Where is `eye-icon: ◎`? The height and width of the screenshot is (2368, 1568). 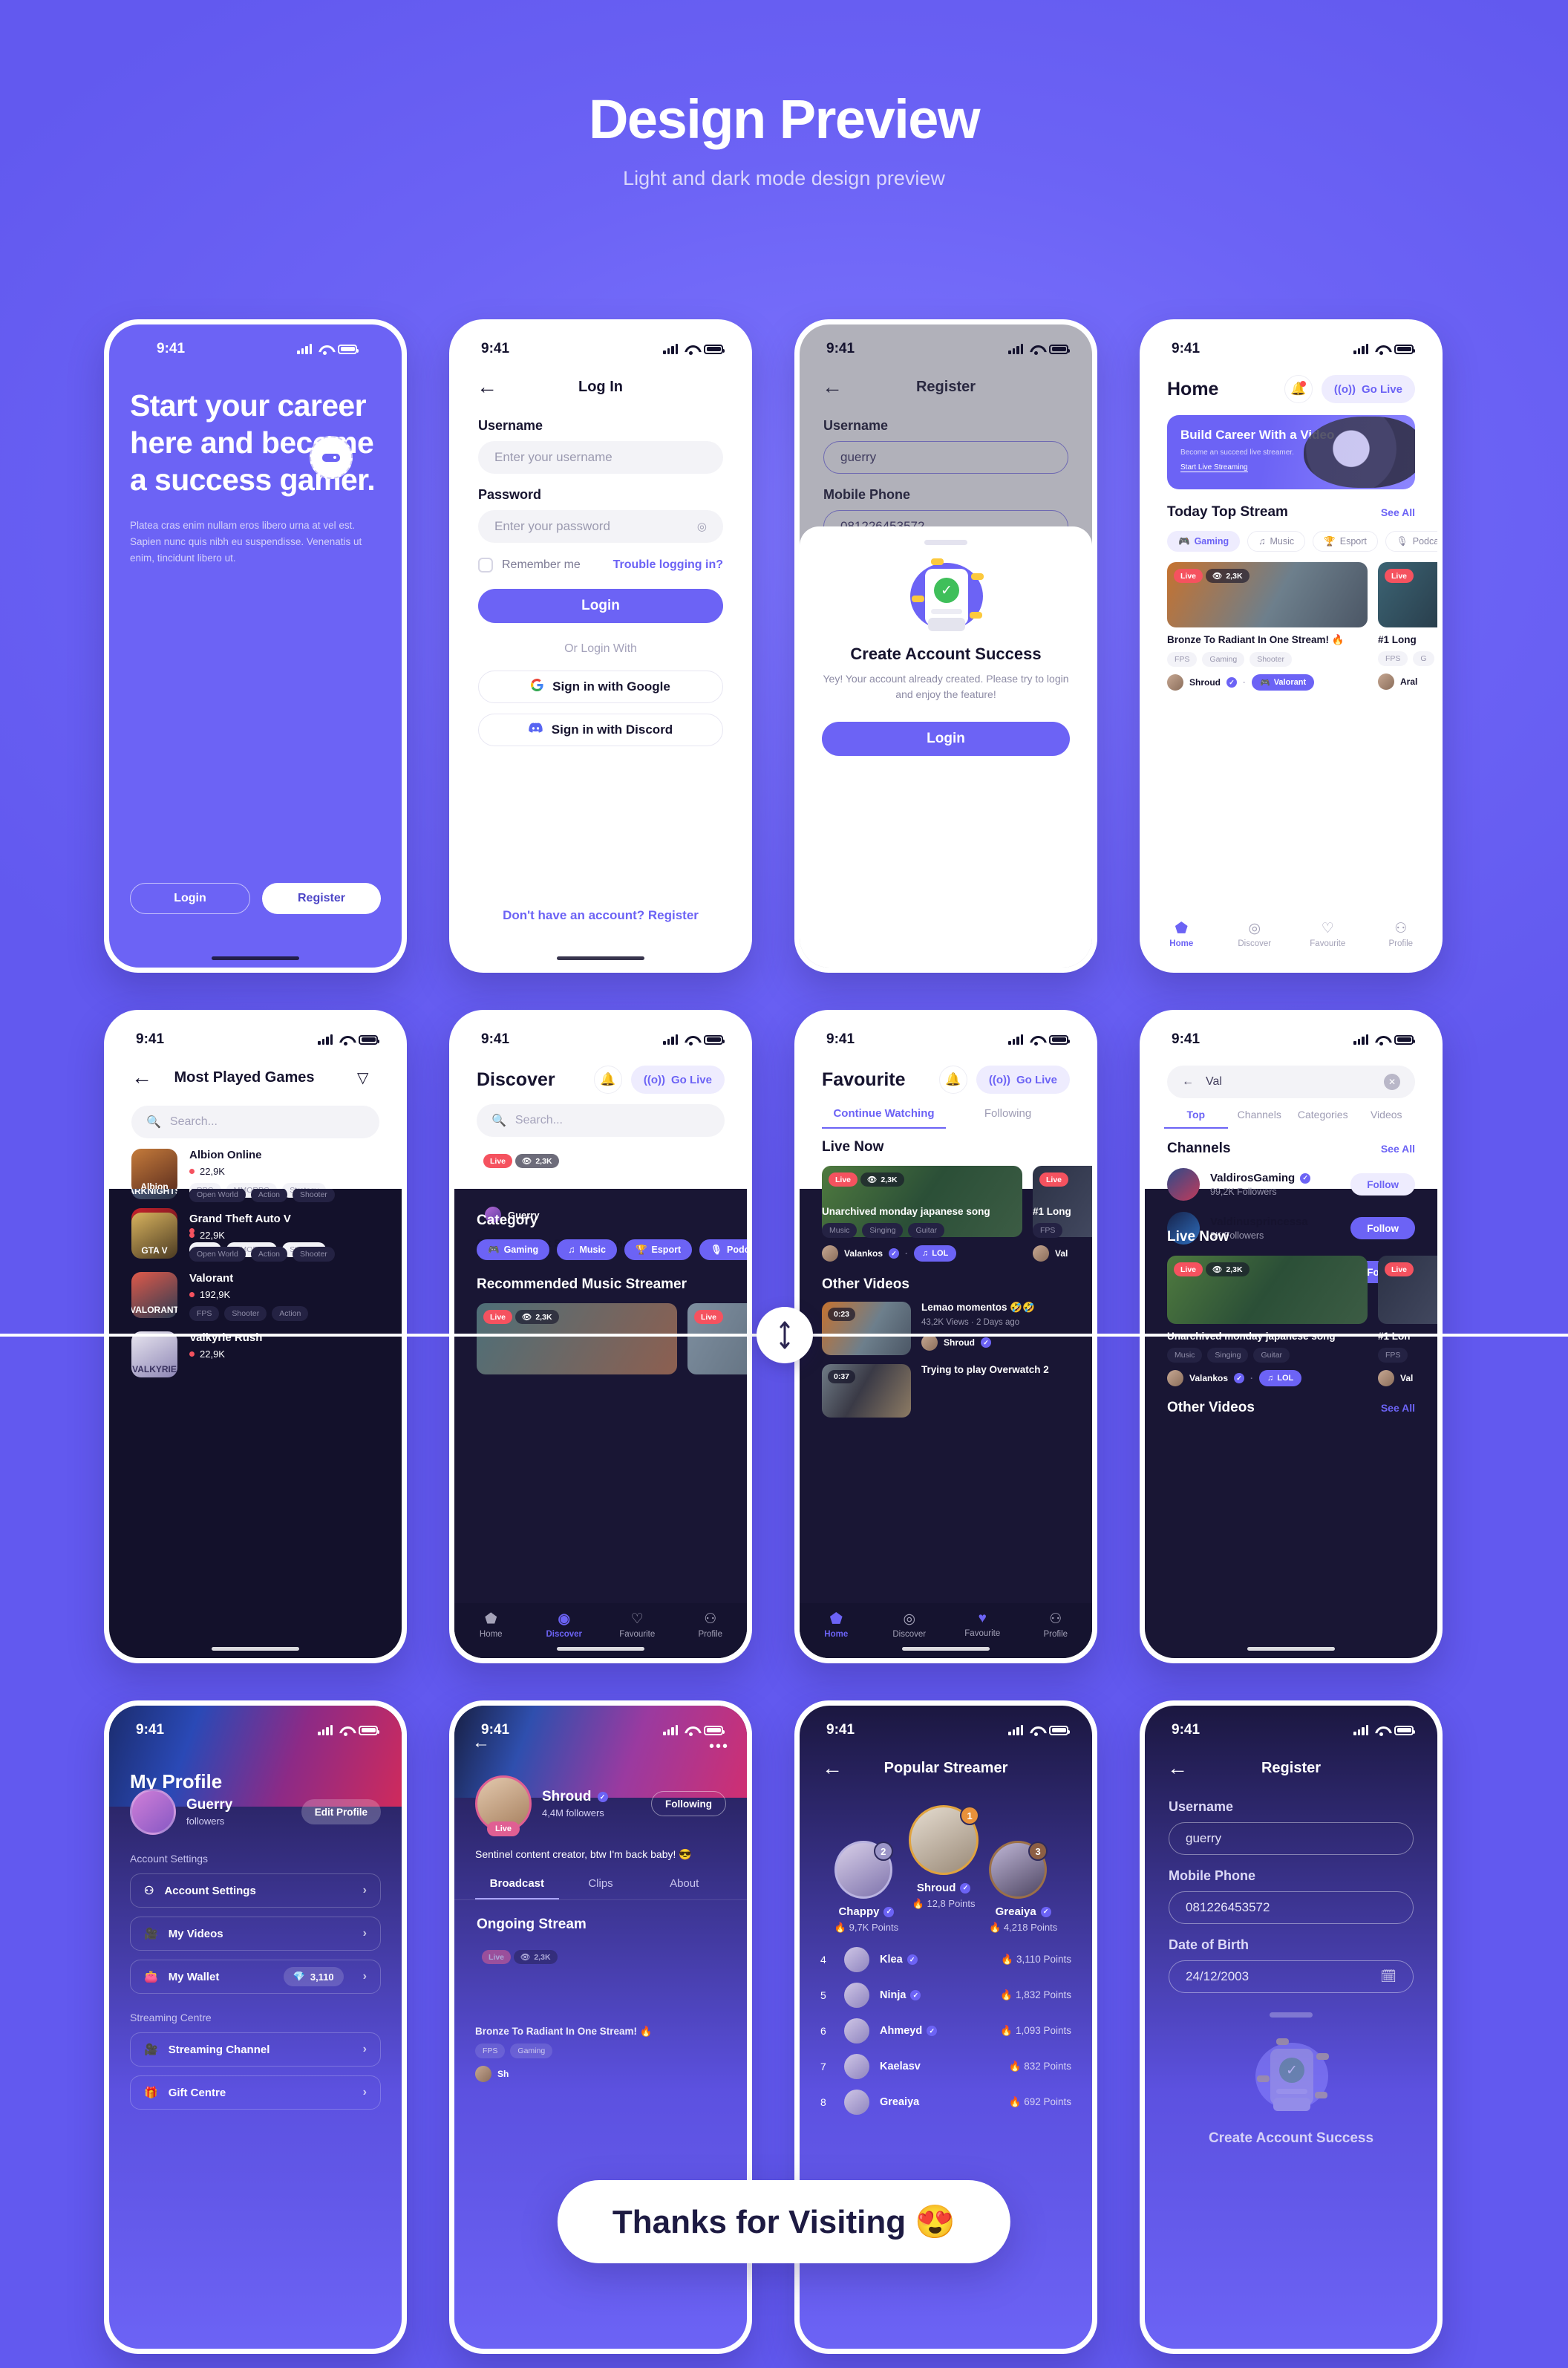
eye-icon: ◎ is located at coordinates (702, 526).